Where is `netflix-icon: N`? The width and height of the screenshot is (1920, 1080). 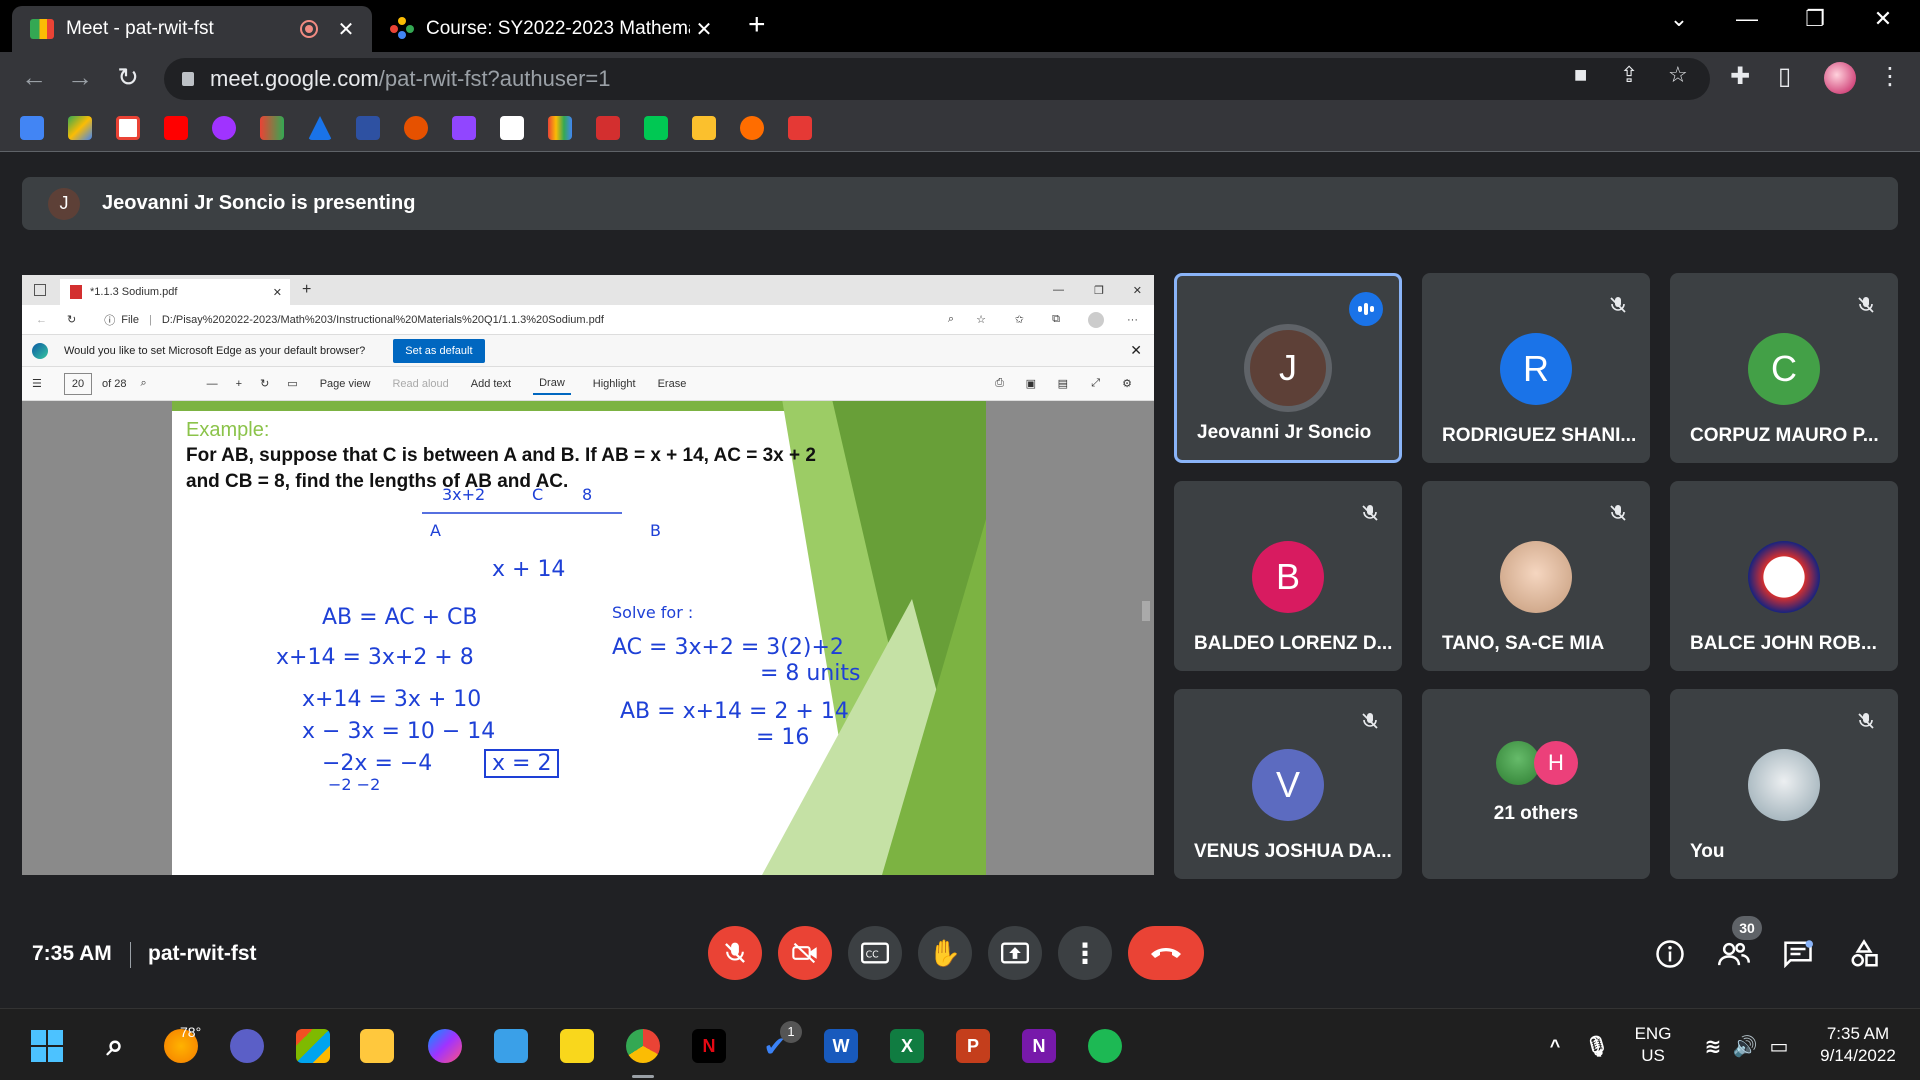 netflix-icon: N is located at coordinates (709, 1046).